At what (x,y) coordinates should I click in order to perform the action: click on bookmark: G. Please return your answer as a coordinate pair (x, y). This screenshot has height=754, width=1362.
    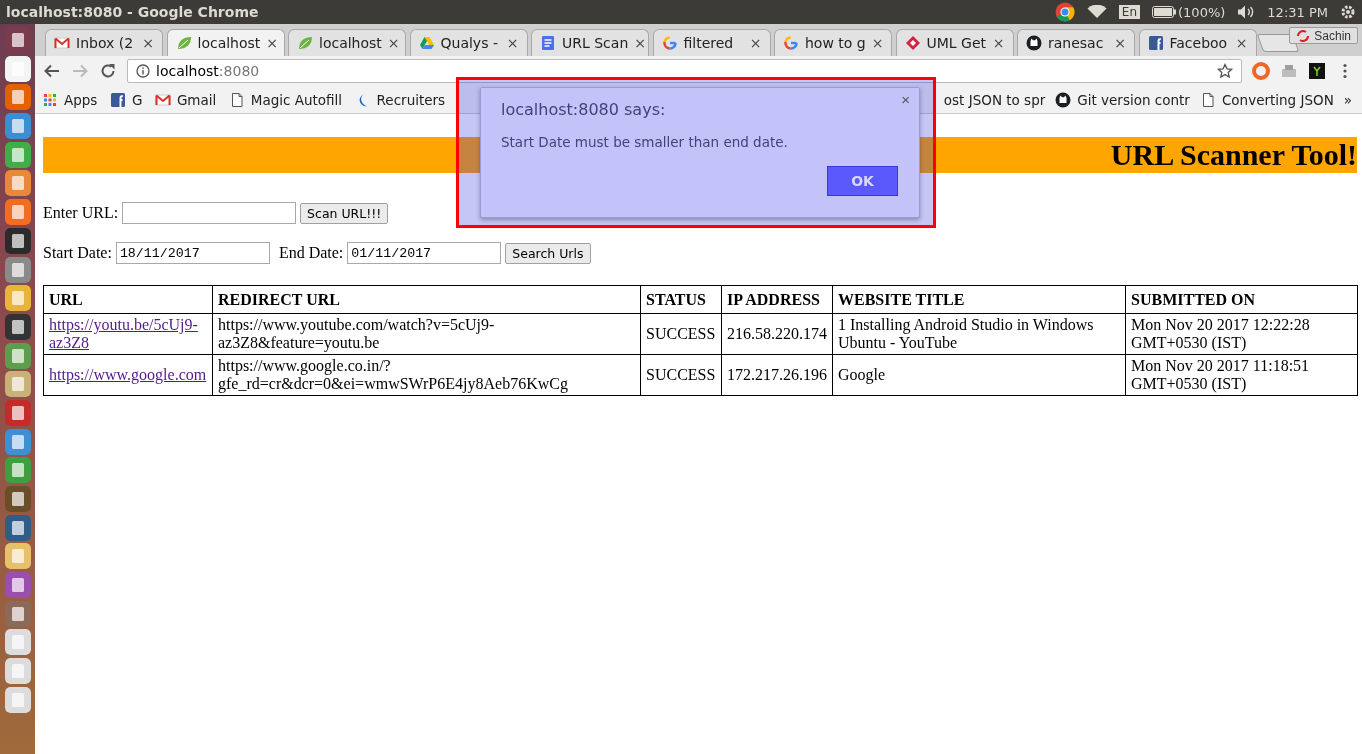
    Looking at the image, I should click on (137, 99).